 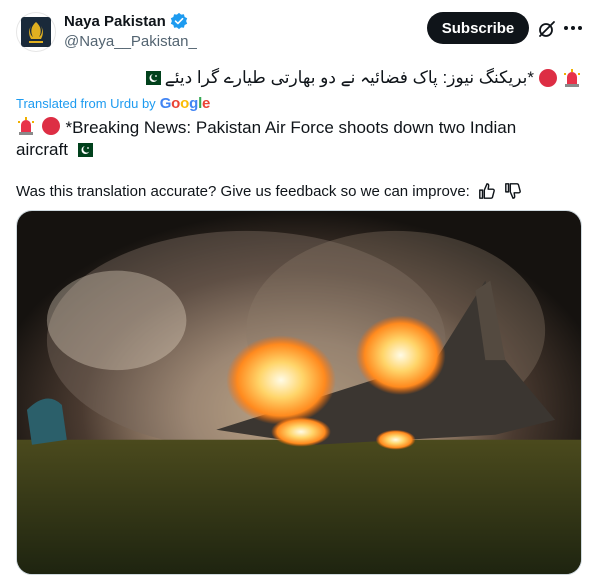 I want to click on subscribe-button: Subscribe, so click(x=478, y=28).